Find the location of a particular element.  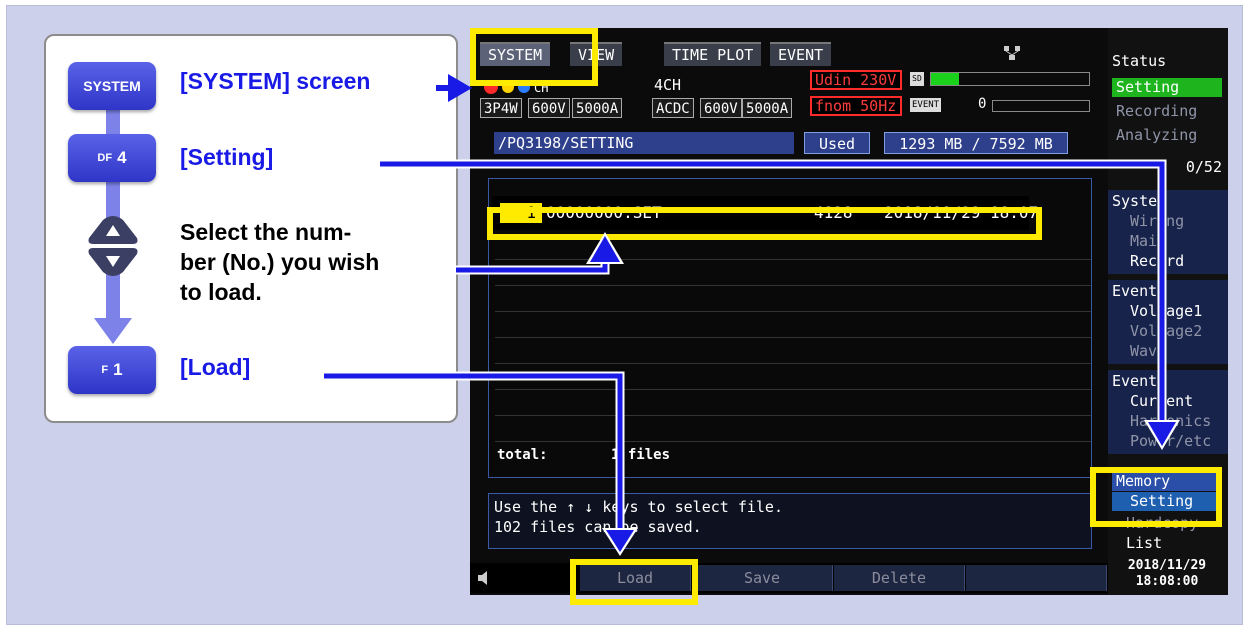

arrow-to-load-key-icon is located at coordinates (481, 463).